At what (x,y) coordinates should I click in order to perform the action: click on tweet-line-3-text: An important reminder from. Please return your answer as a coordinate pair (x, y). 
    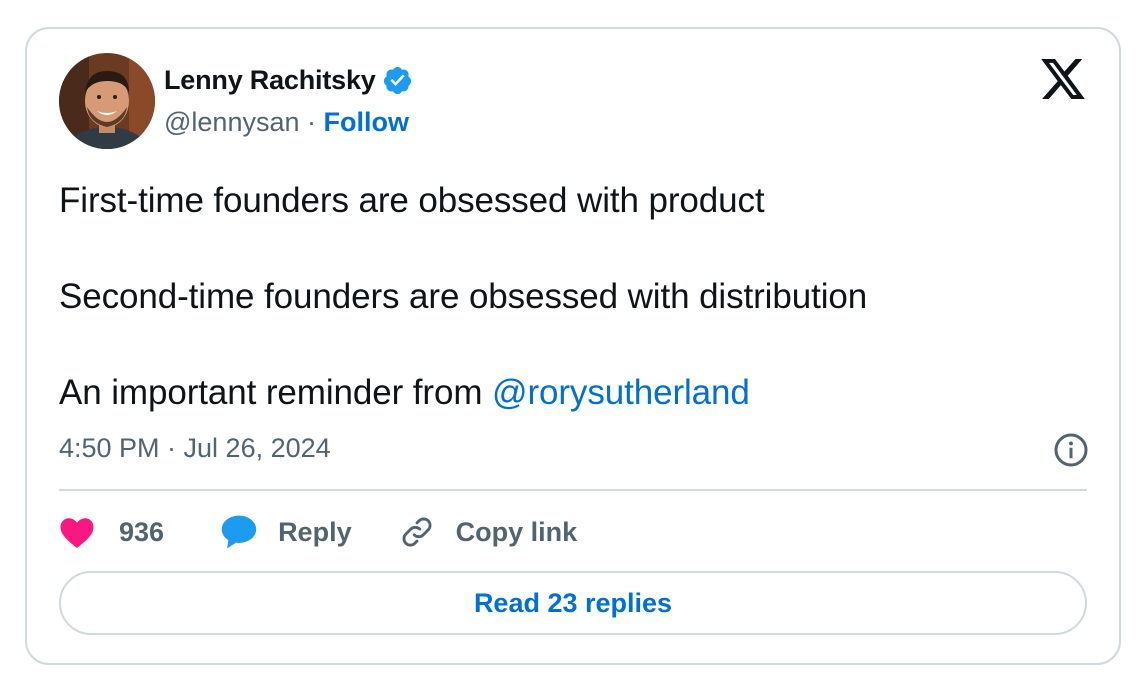
    Looking at the image, I should click on (276, 392).